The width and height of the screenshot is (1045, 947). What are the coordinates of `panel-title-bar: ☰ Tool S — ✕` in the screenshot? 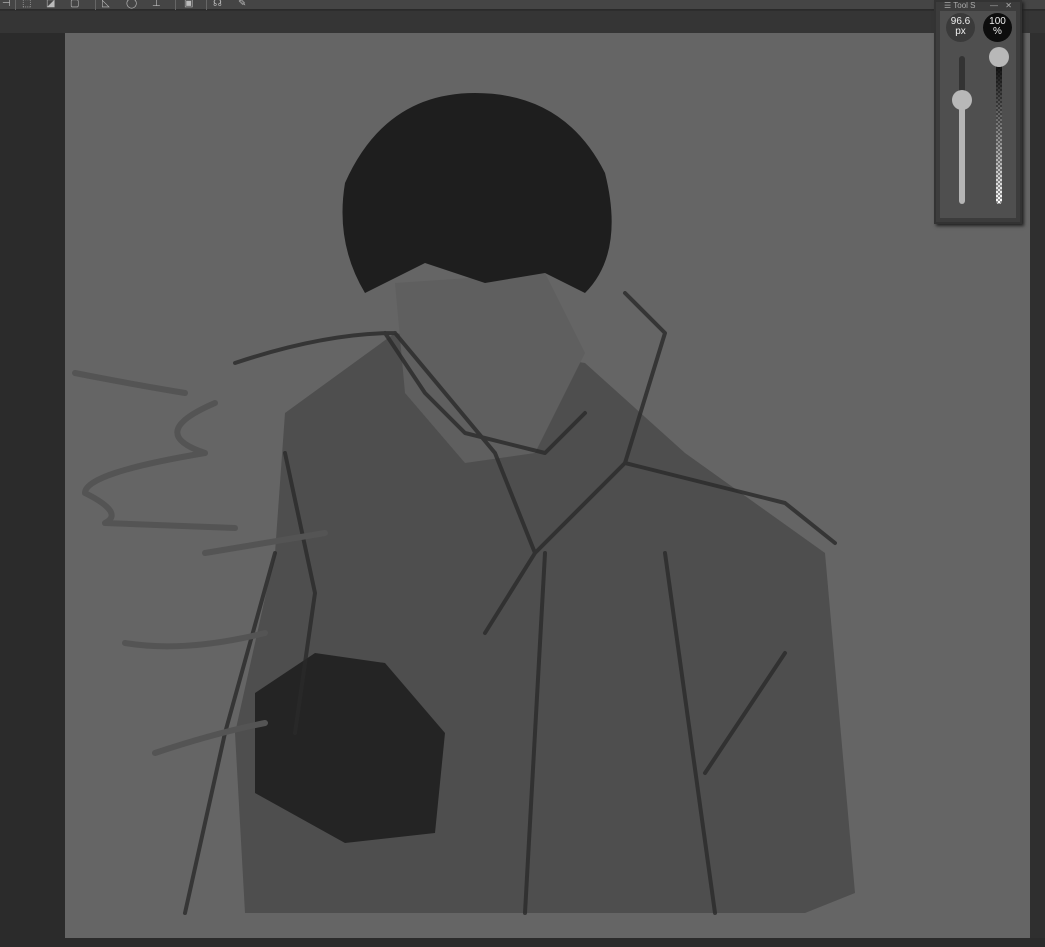 It's located at (978, 6).